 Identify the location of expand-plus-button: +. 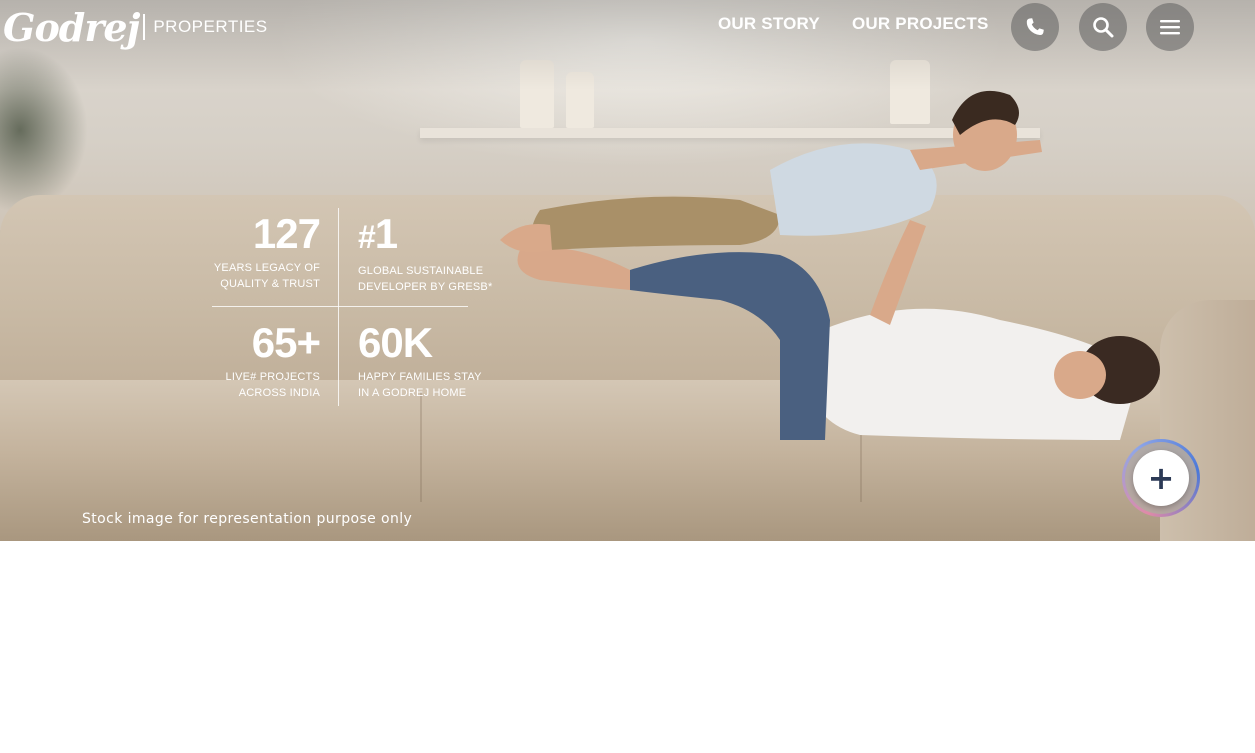
(1161, 478).